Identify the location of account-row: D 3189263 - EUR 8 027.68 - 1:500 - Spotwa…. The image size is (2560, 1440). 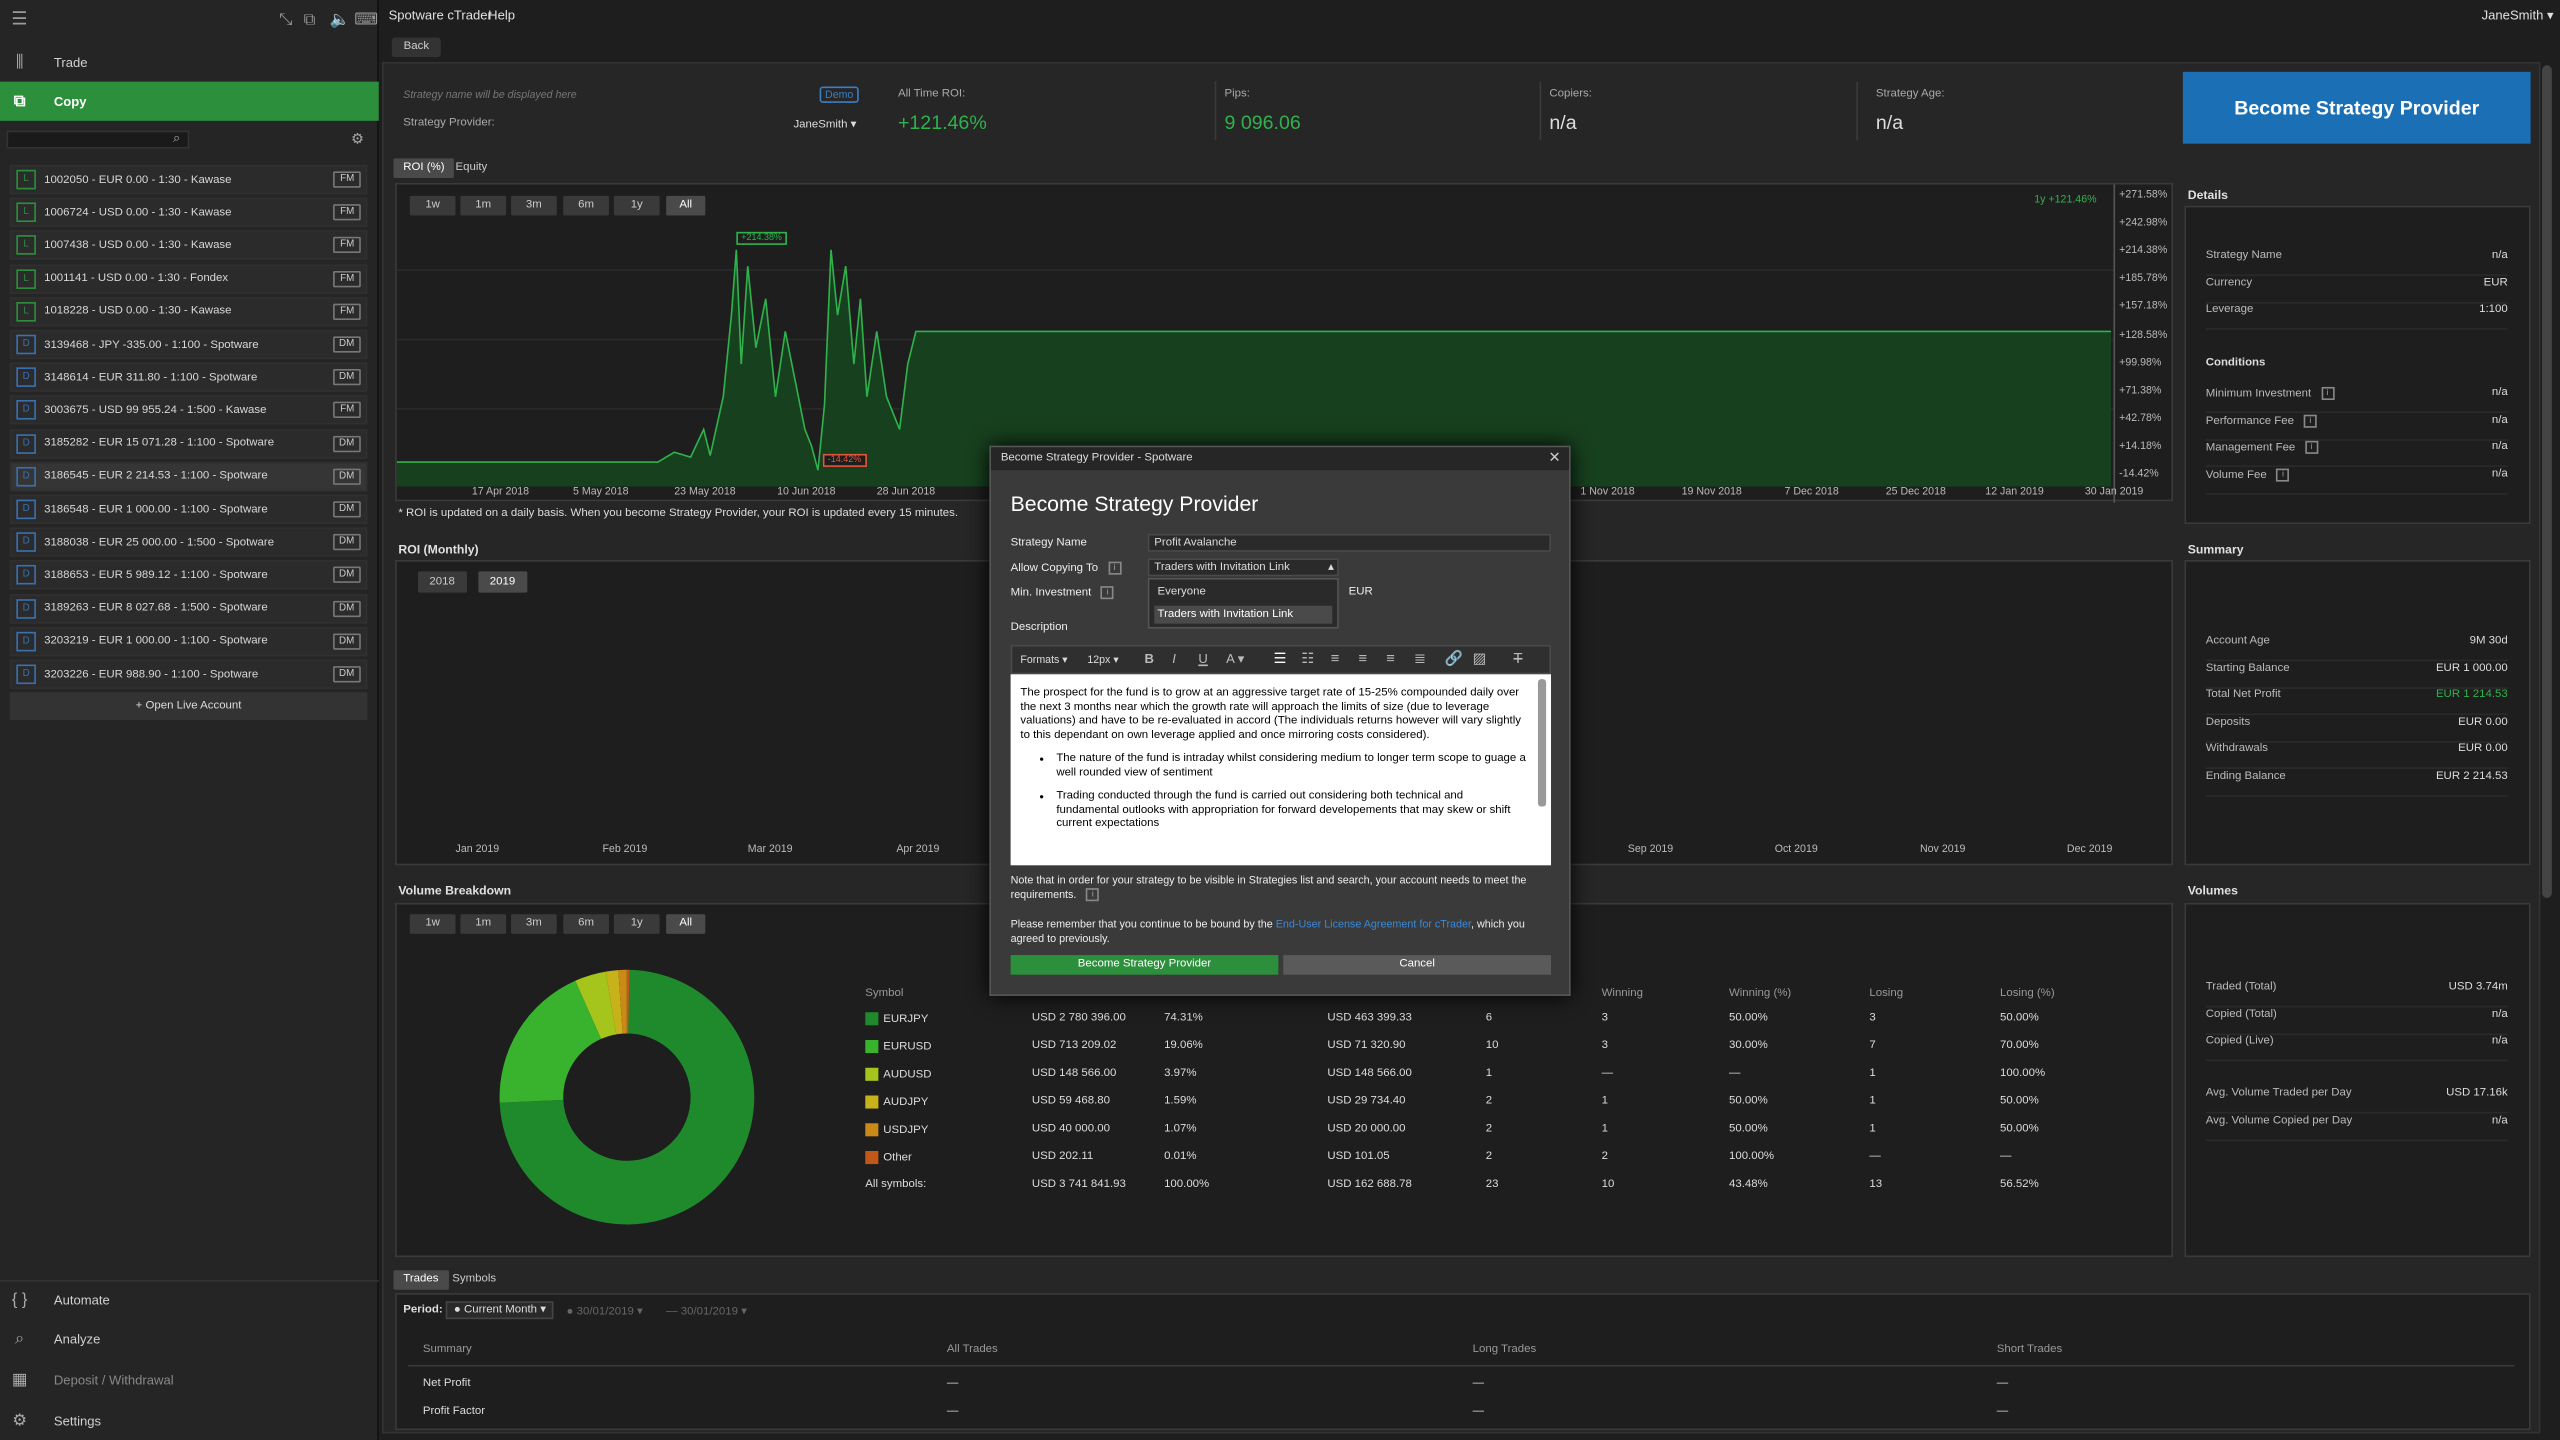
(188, 608).